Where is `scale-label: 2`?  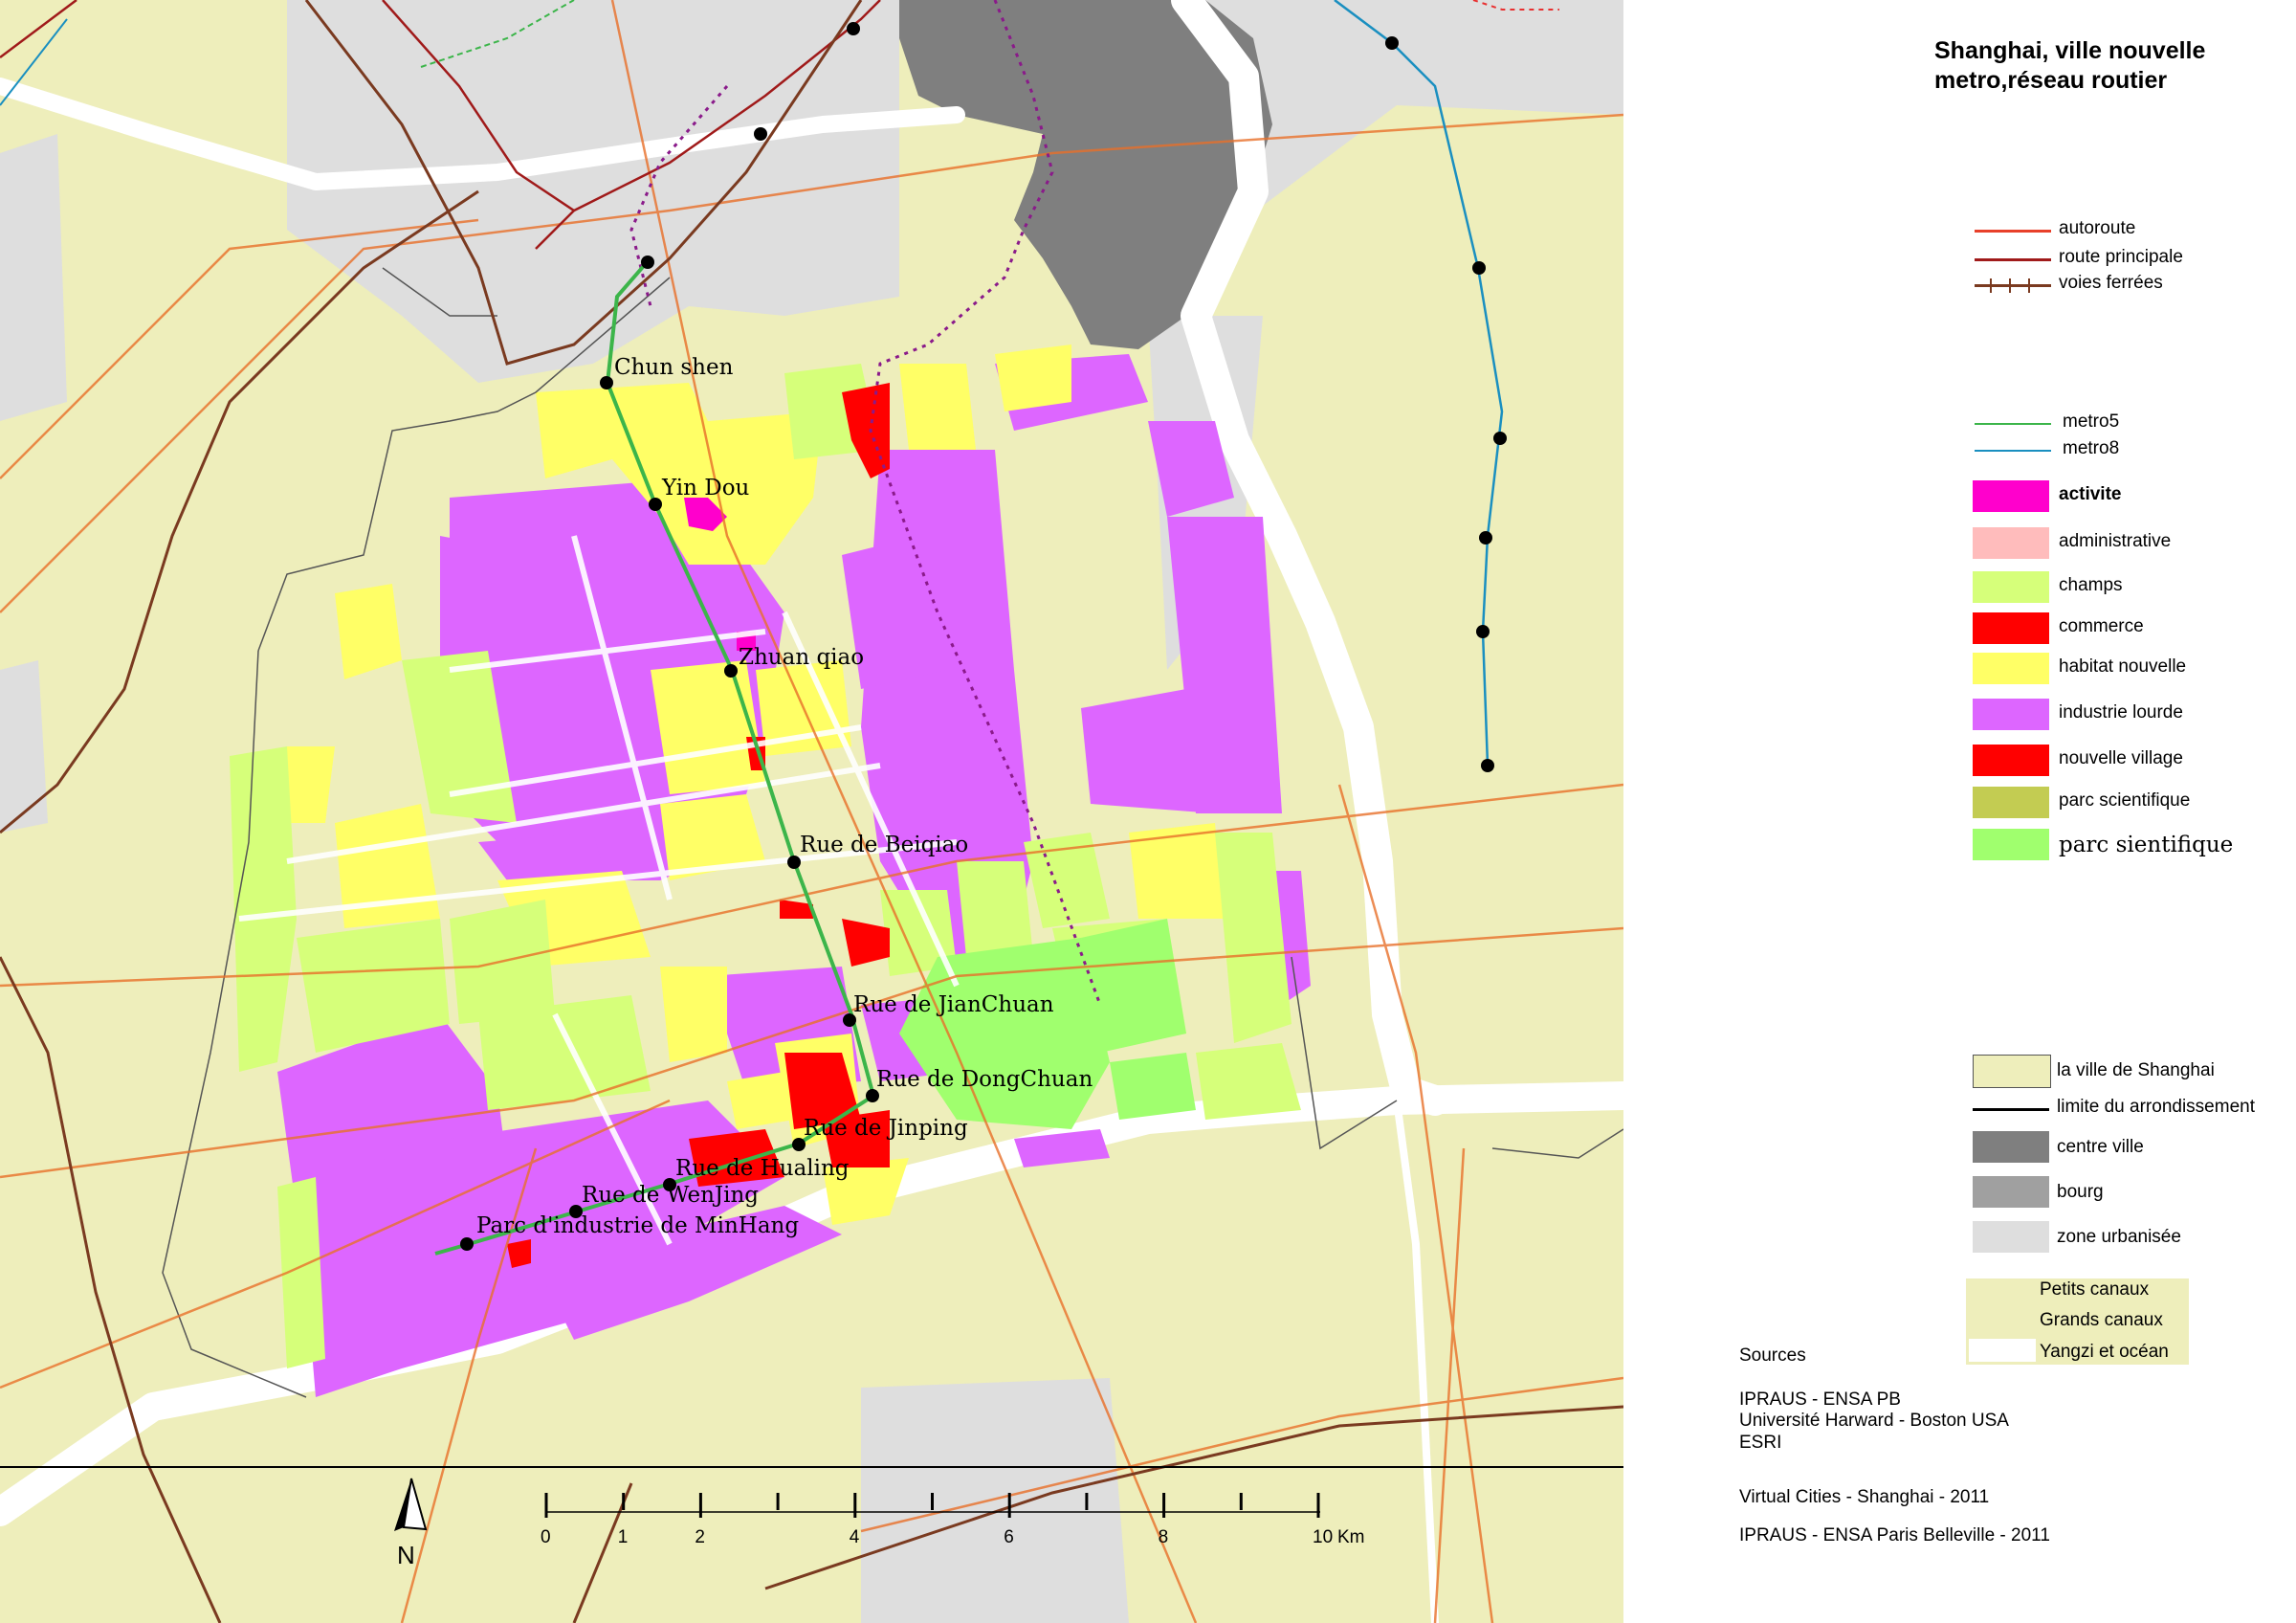
scale-label: 2 is located at coordinates (700, 1537).